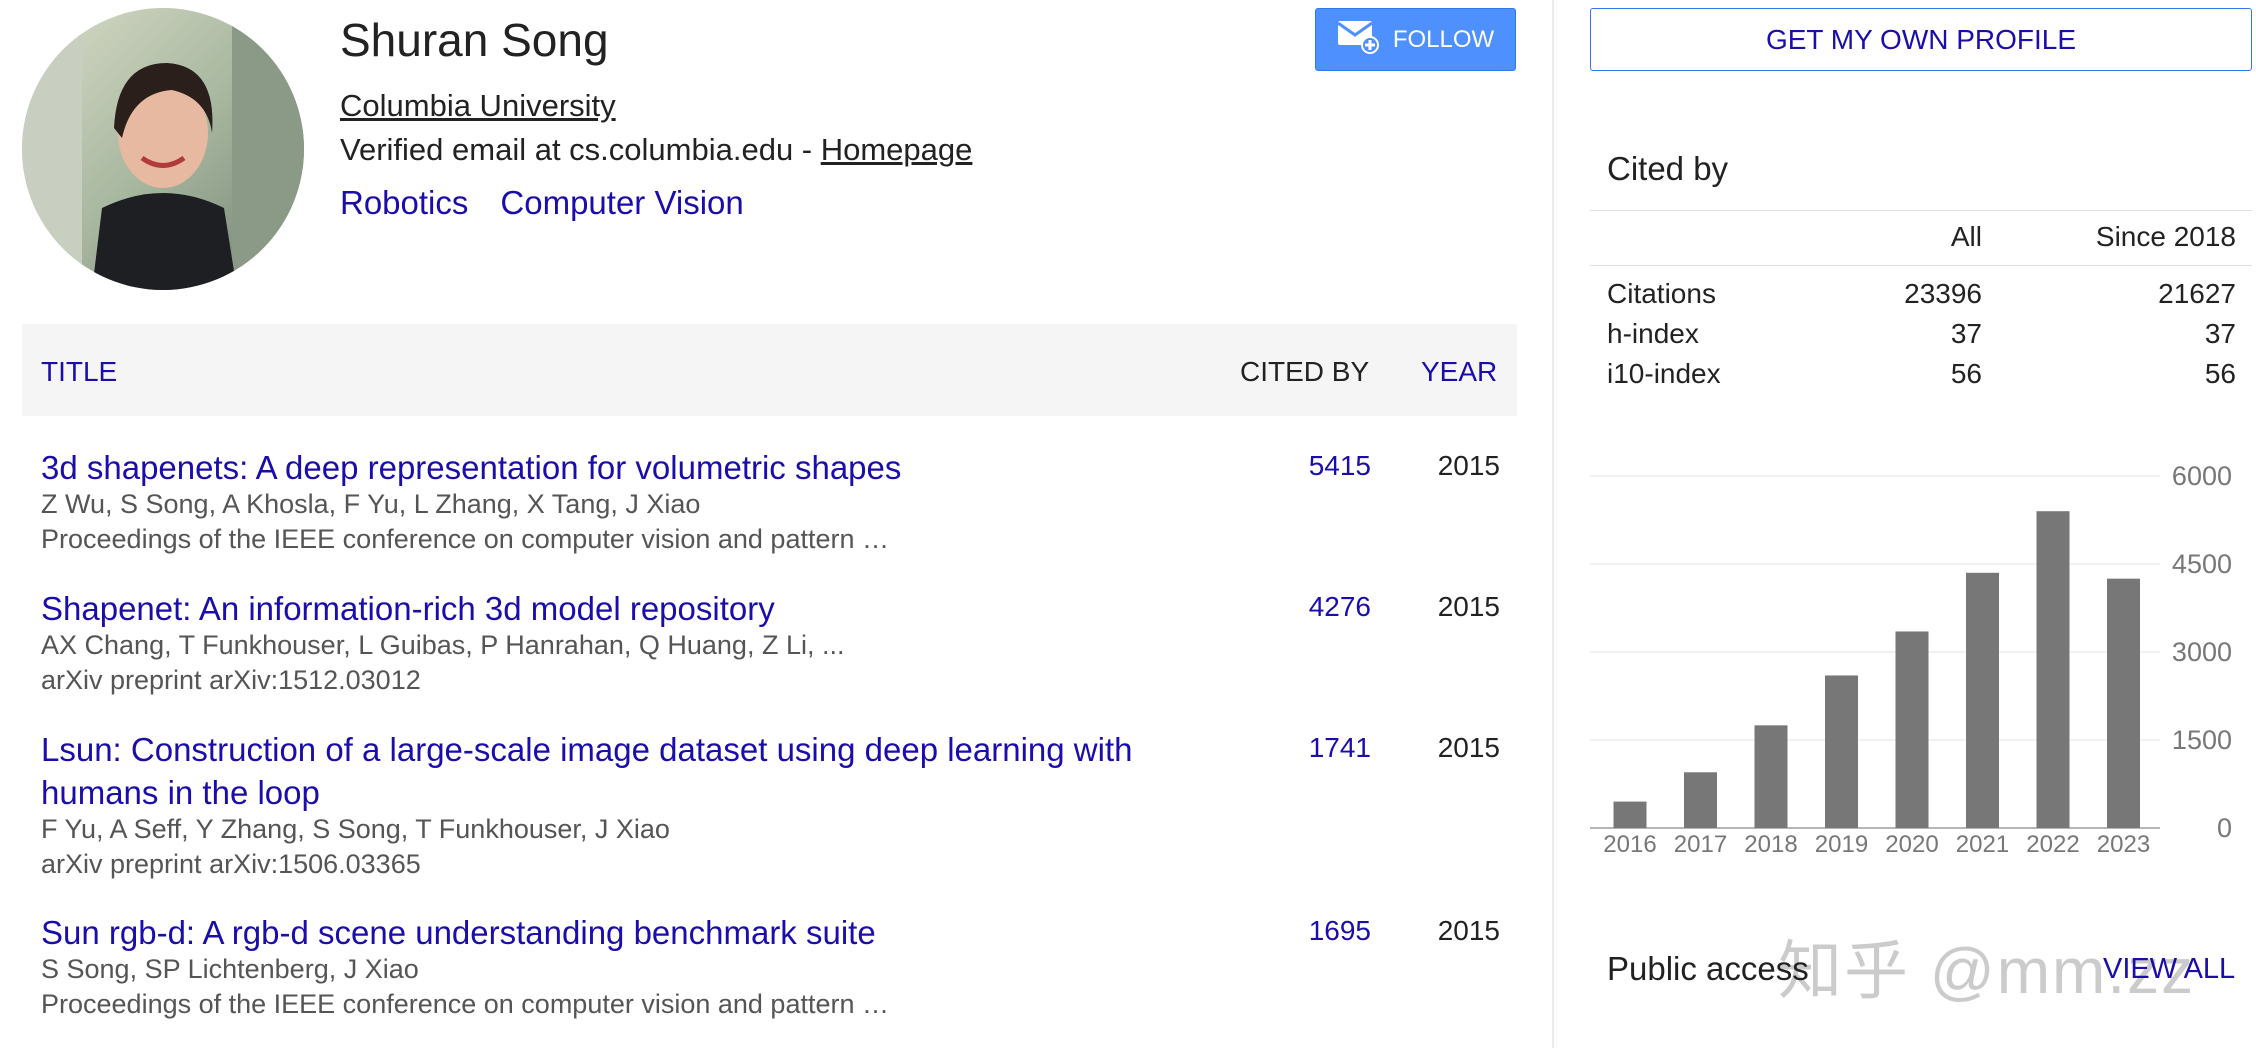 This screenshot has height=1048, width=2256. Describe the element at coordinates (231, 864) in the screenshot. I see `article-venue: arXiv preprint arXiv:1506.03365` at that location.